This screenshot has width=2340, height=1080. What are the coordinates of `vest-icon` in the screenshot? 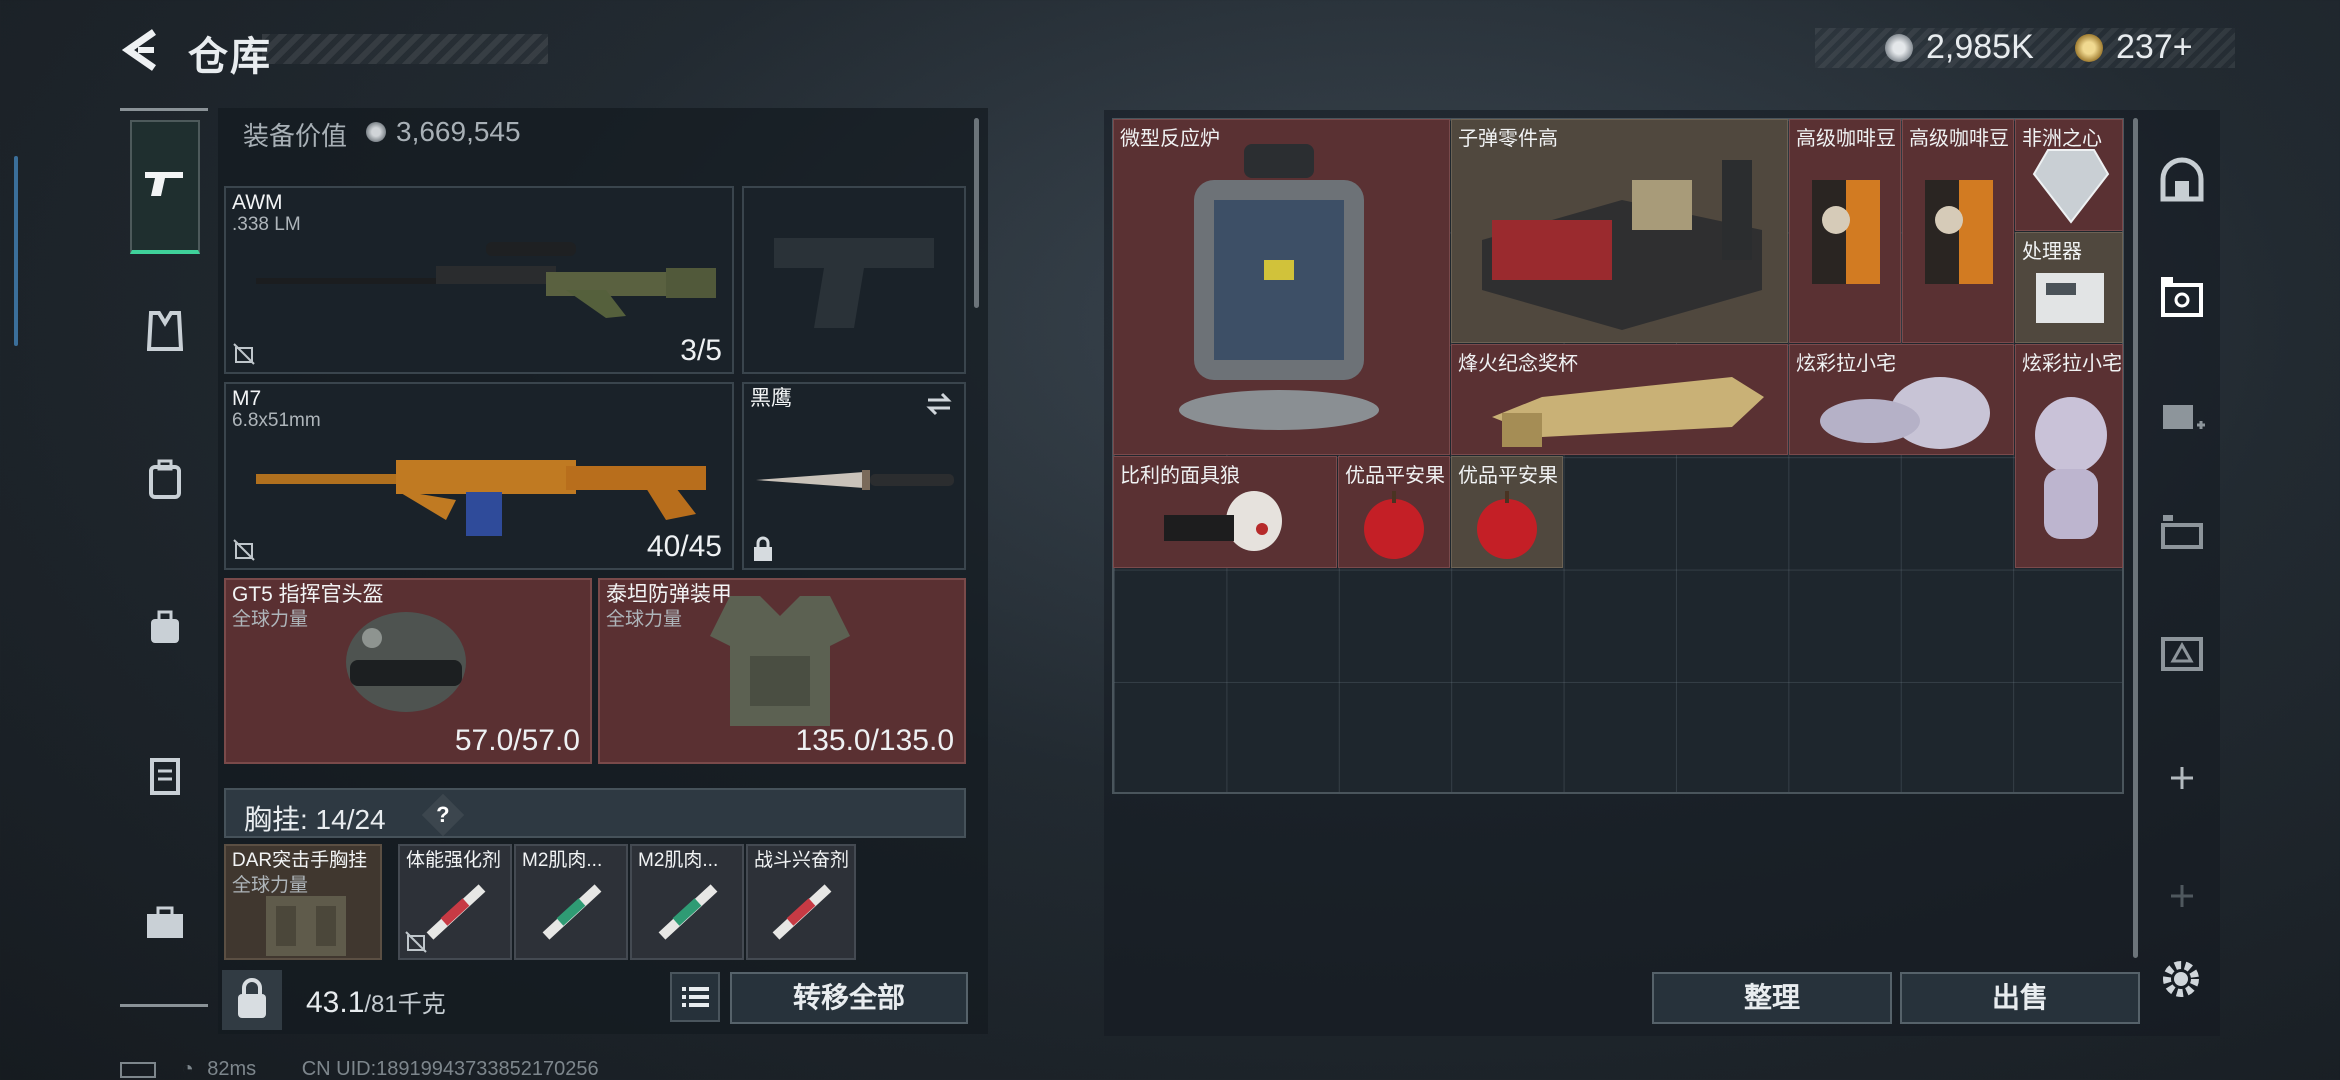 It's located at (165, 335).